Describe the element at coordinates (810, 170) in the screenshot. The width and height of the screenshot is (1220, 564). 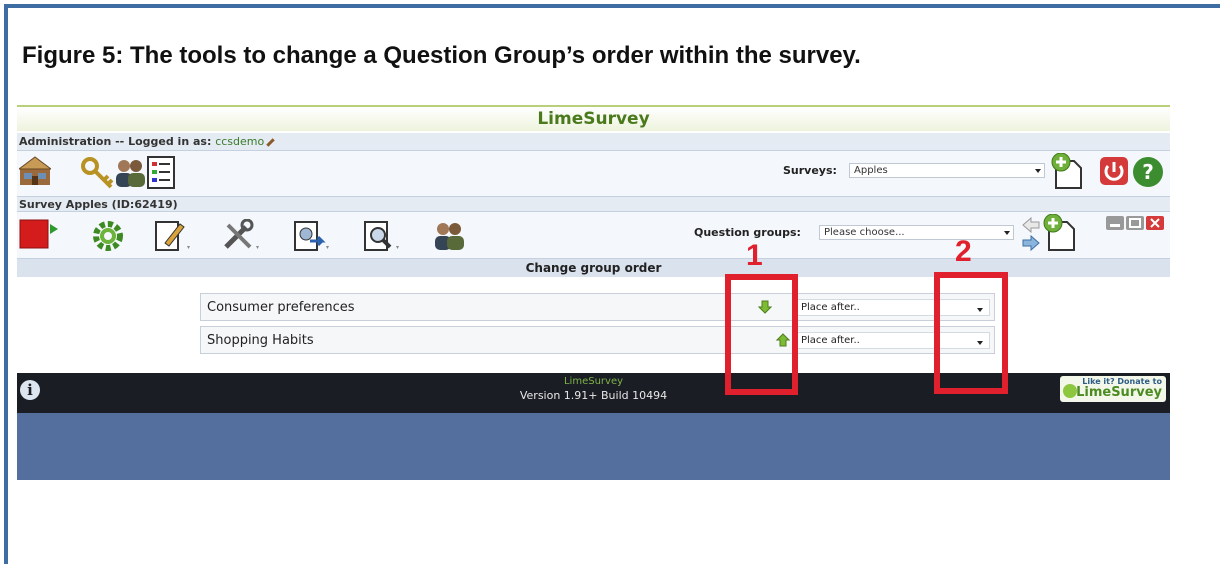
I see `surveys-label: Surveys:` at that location.